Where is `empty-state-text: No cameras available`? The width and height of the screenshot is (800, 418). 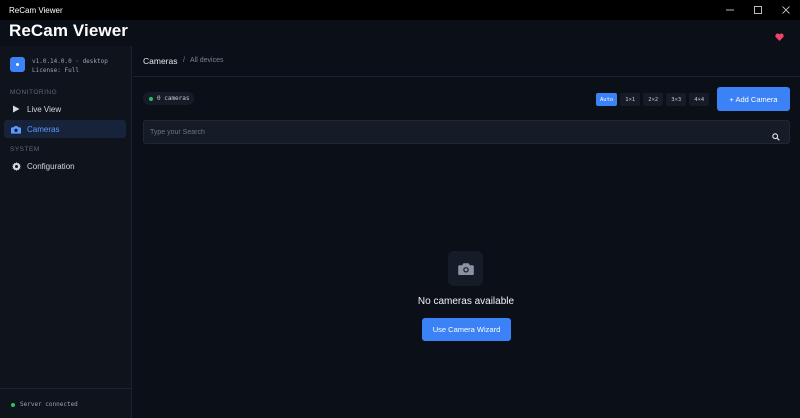 empty-state-text: No cameras available is located at coordinates (466, 301).